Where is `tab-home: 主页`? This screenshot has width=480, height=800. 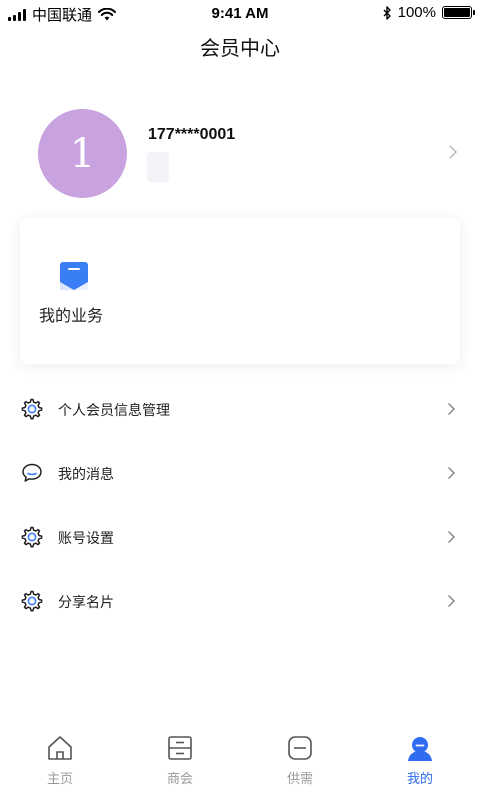 tab-home: 主页 is located at coordinates (60, 763).